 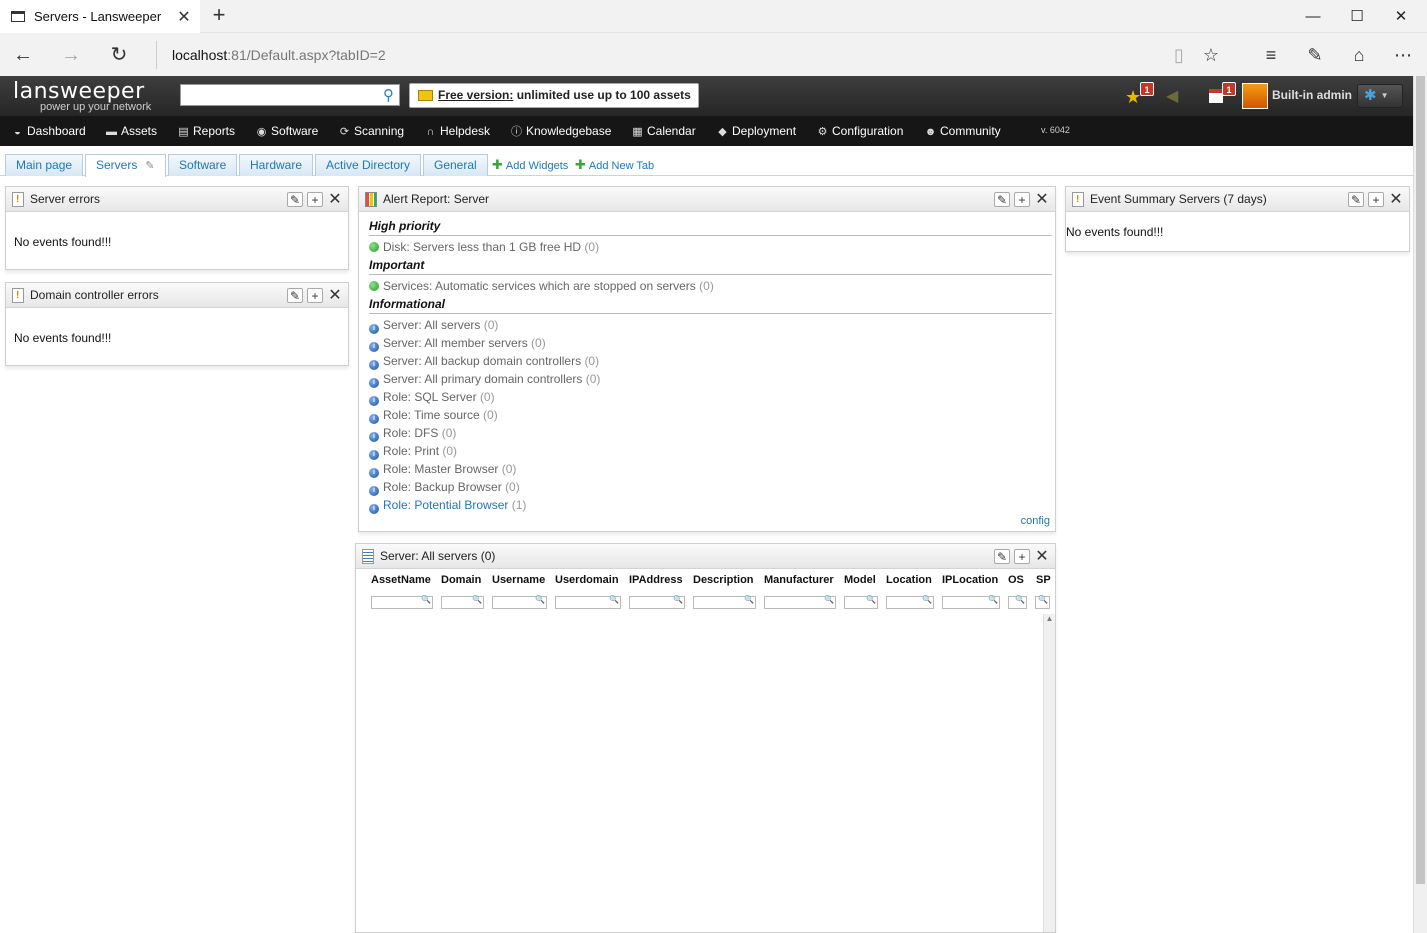 I want to click on column-header: Userdomain, so click(x=587, y=580).